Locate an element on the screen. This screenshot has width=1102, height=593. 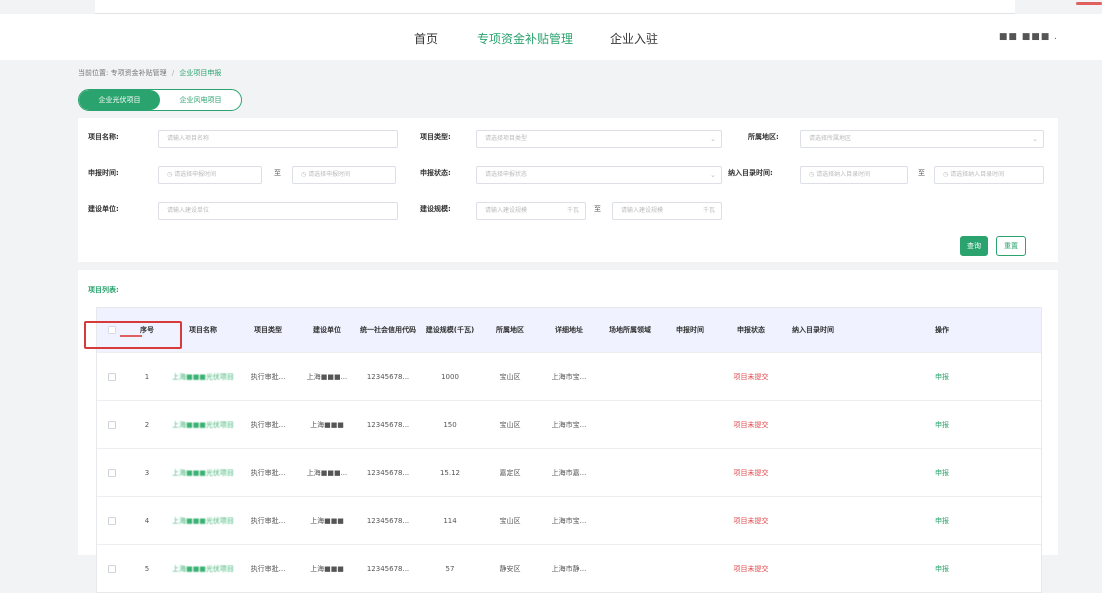
tab-pv-projects: 企业光伏项目 is located at coordinates (119, 100).